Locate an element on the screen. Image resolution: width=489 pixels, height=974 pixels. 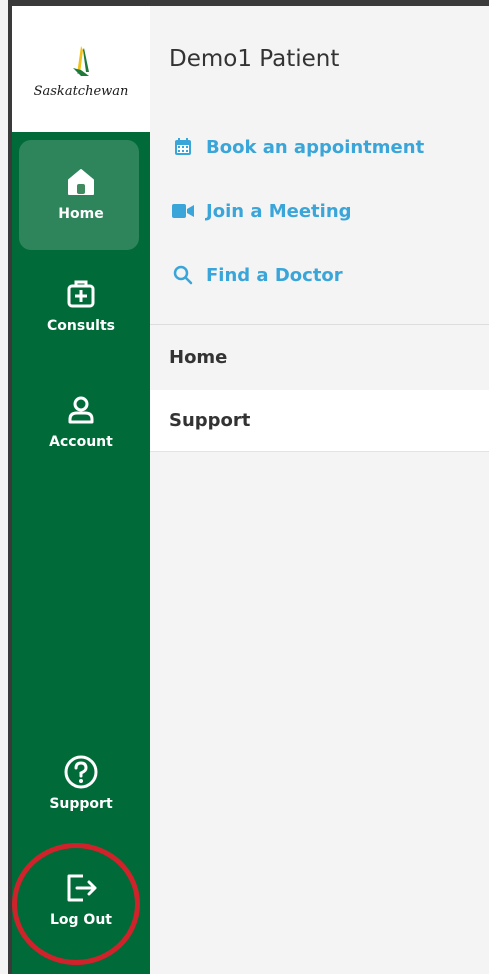
menu-item-support: Support is located at coordinates (319, 421).